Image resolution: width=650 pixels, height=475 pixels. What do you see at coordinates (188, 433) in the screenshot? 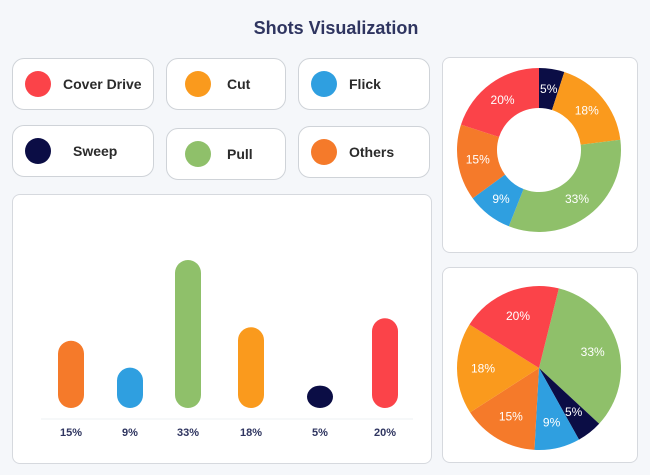
I see `bar-tick-label: 33%` at bounding box center [188, 433].